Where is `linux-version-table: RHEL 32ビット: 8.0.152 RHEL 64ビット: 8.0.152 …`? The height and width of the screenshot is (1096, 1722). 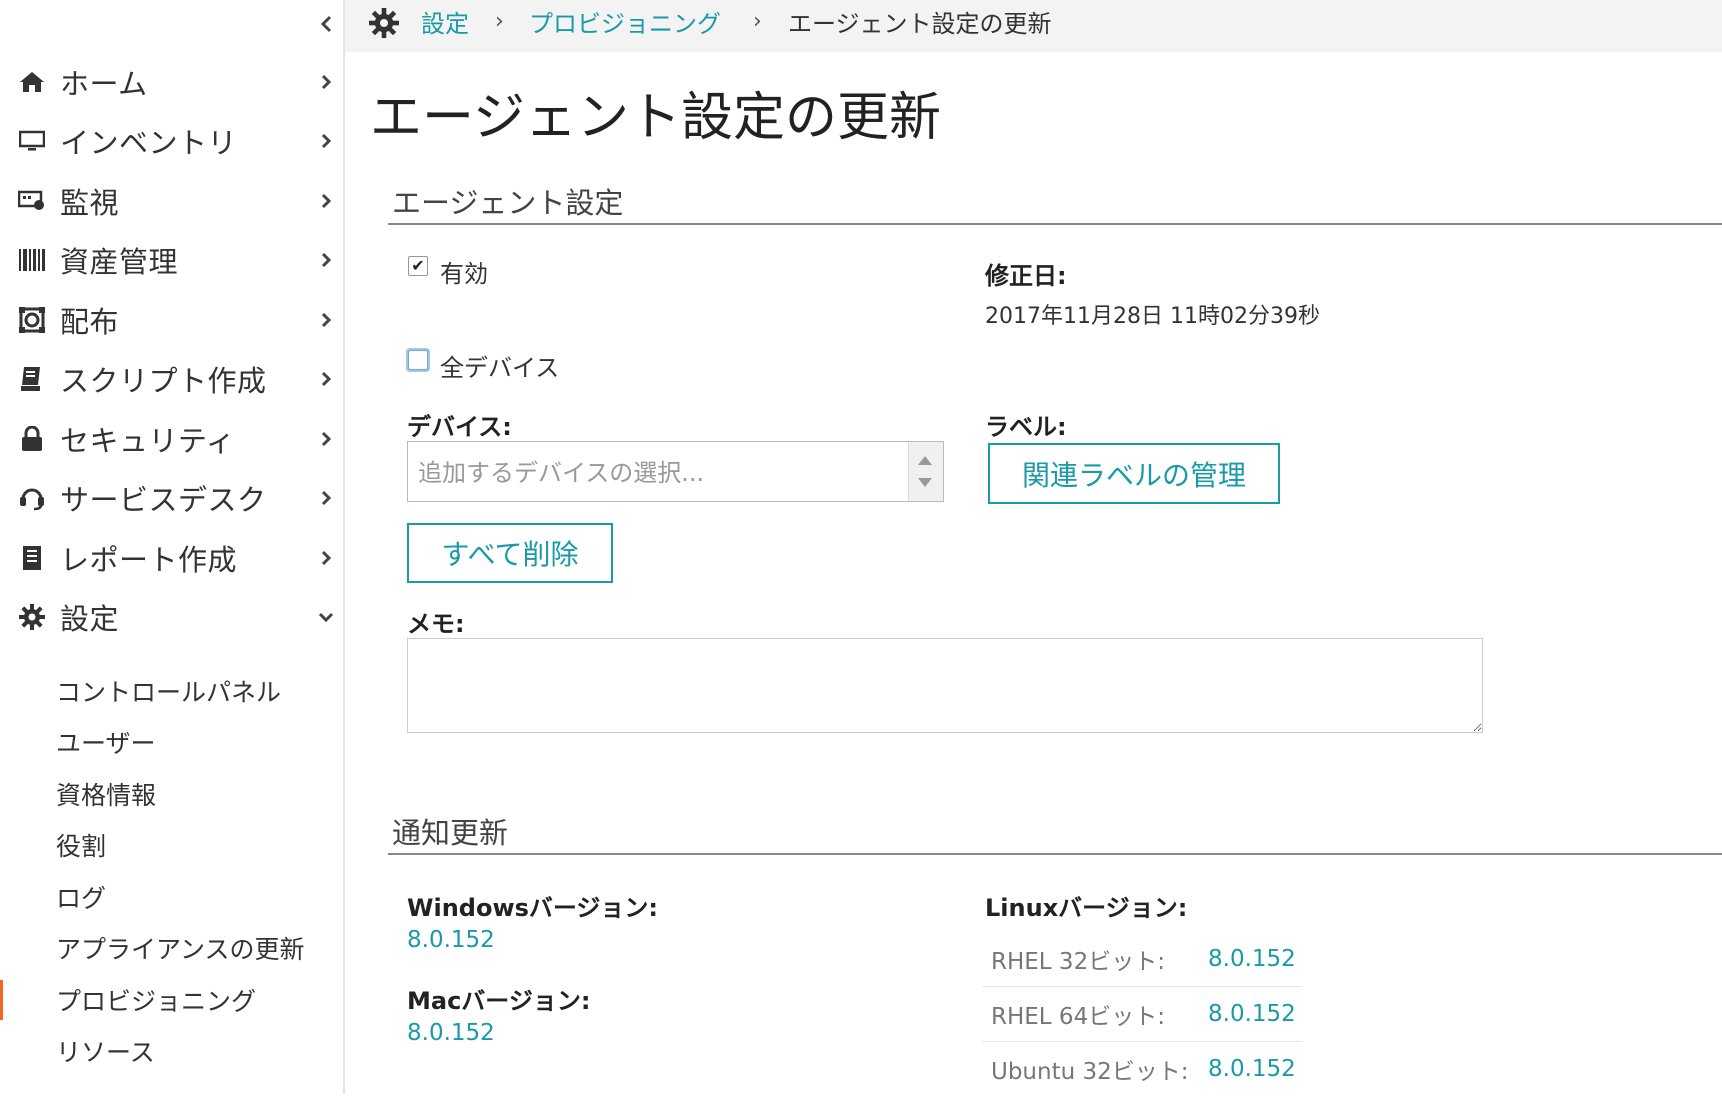
linux-version-table: RHEL 32ビット: 8.0.152 RHEL 64ビット: 8.0.152 … is located at coordinates (1142, 1014).